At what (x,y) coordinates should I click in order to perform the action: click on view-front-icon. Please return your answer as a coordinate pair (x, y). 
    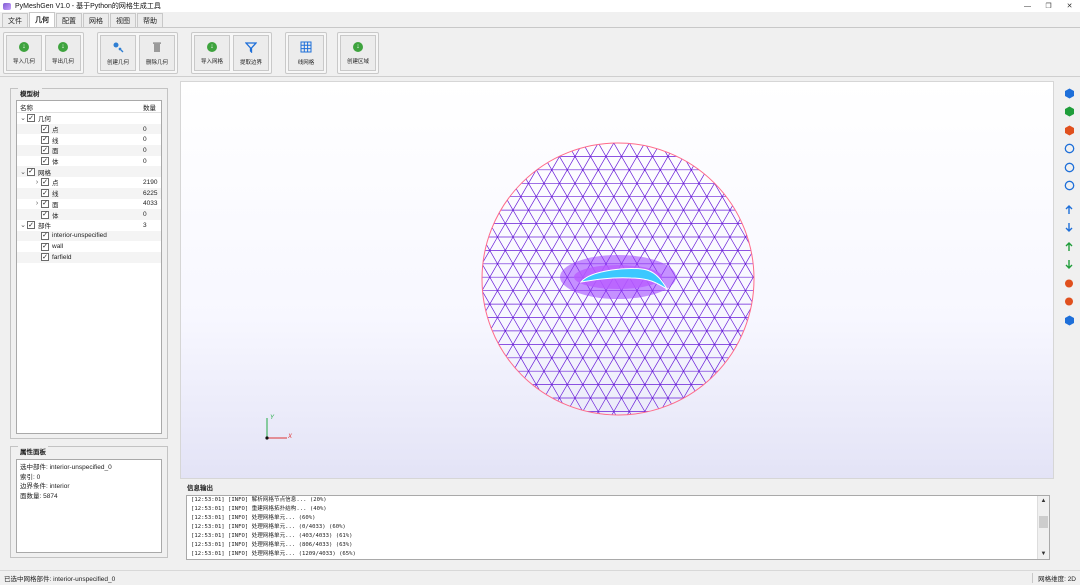
    Looking at the image, I should click on (1069, 111).